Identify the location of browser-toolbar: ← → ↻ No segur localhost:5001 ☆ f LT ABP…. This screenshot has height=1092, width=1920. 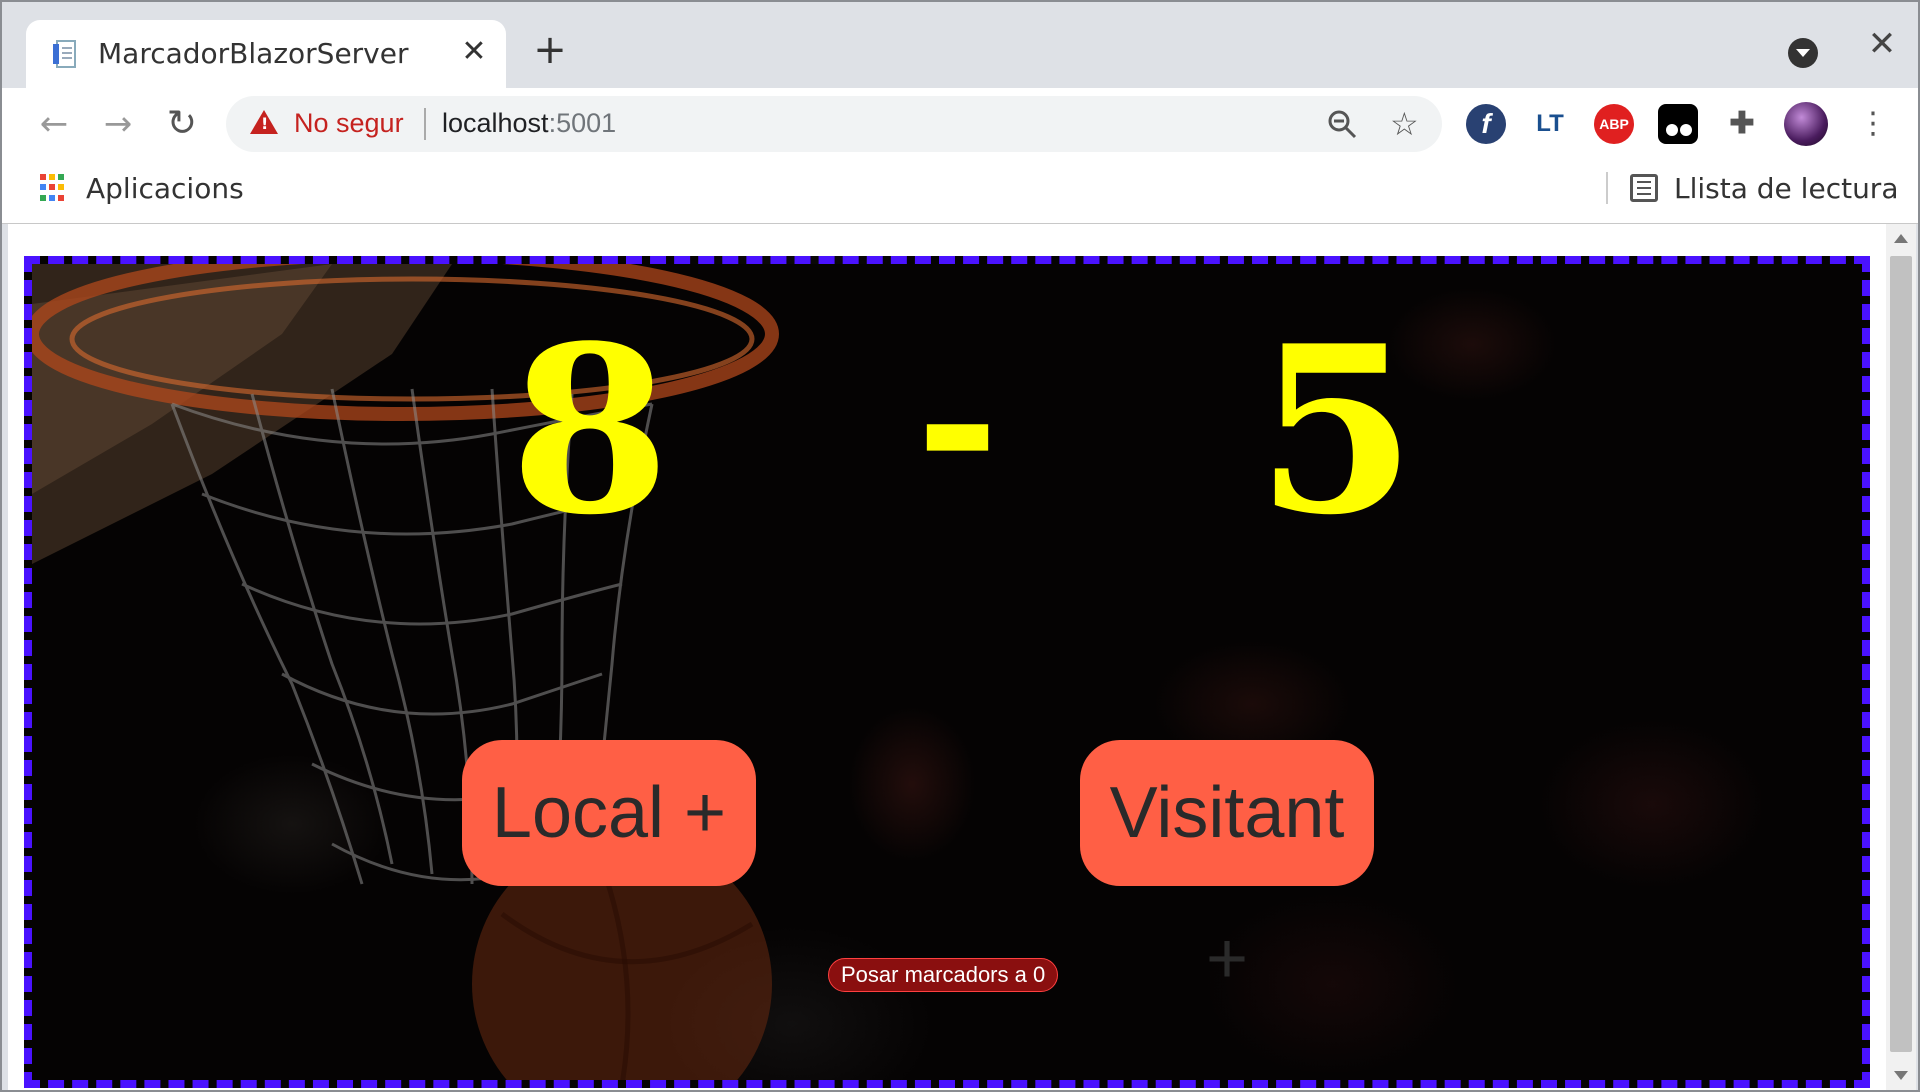
(960, 124).